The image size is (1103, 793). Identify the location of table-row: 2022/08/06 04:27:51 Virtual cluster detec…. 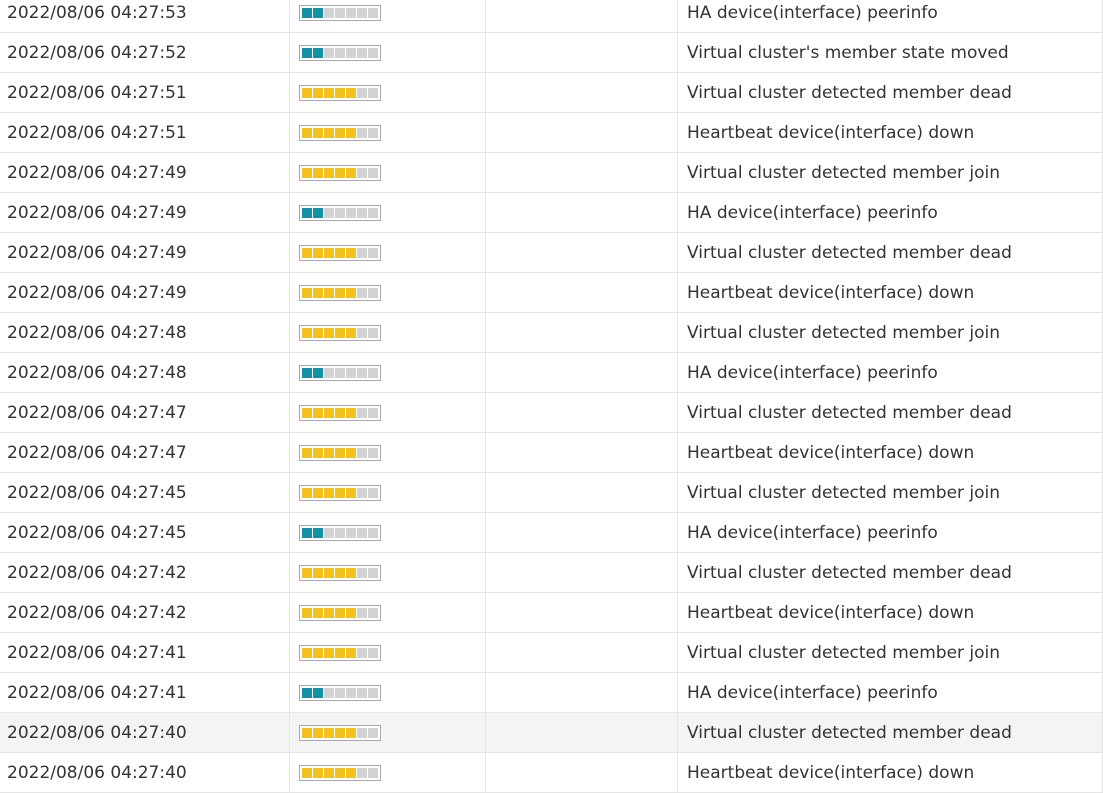
(551, 93).